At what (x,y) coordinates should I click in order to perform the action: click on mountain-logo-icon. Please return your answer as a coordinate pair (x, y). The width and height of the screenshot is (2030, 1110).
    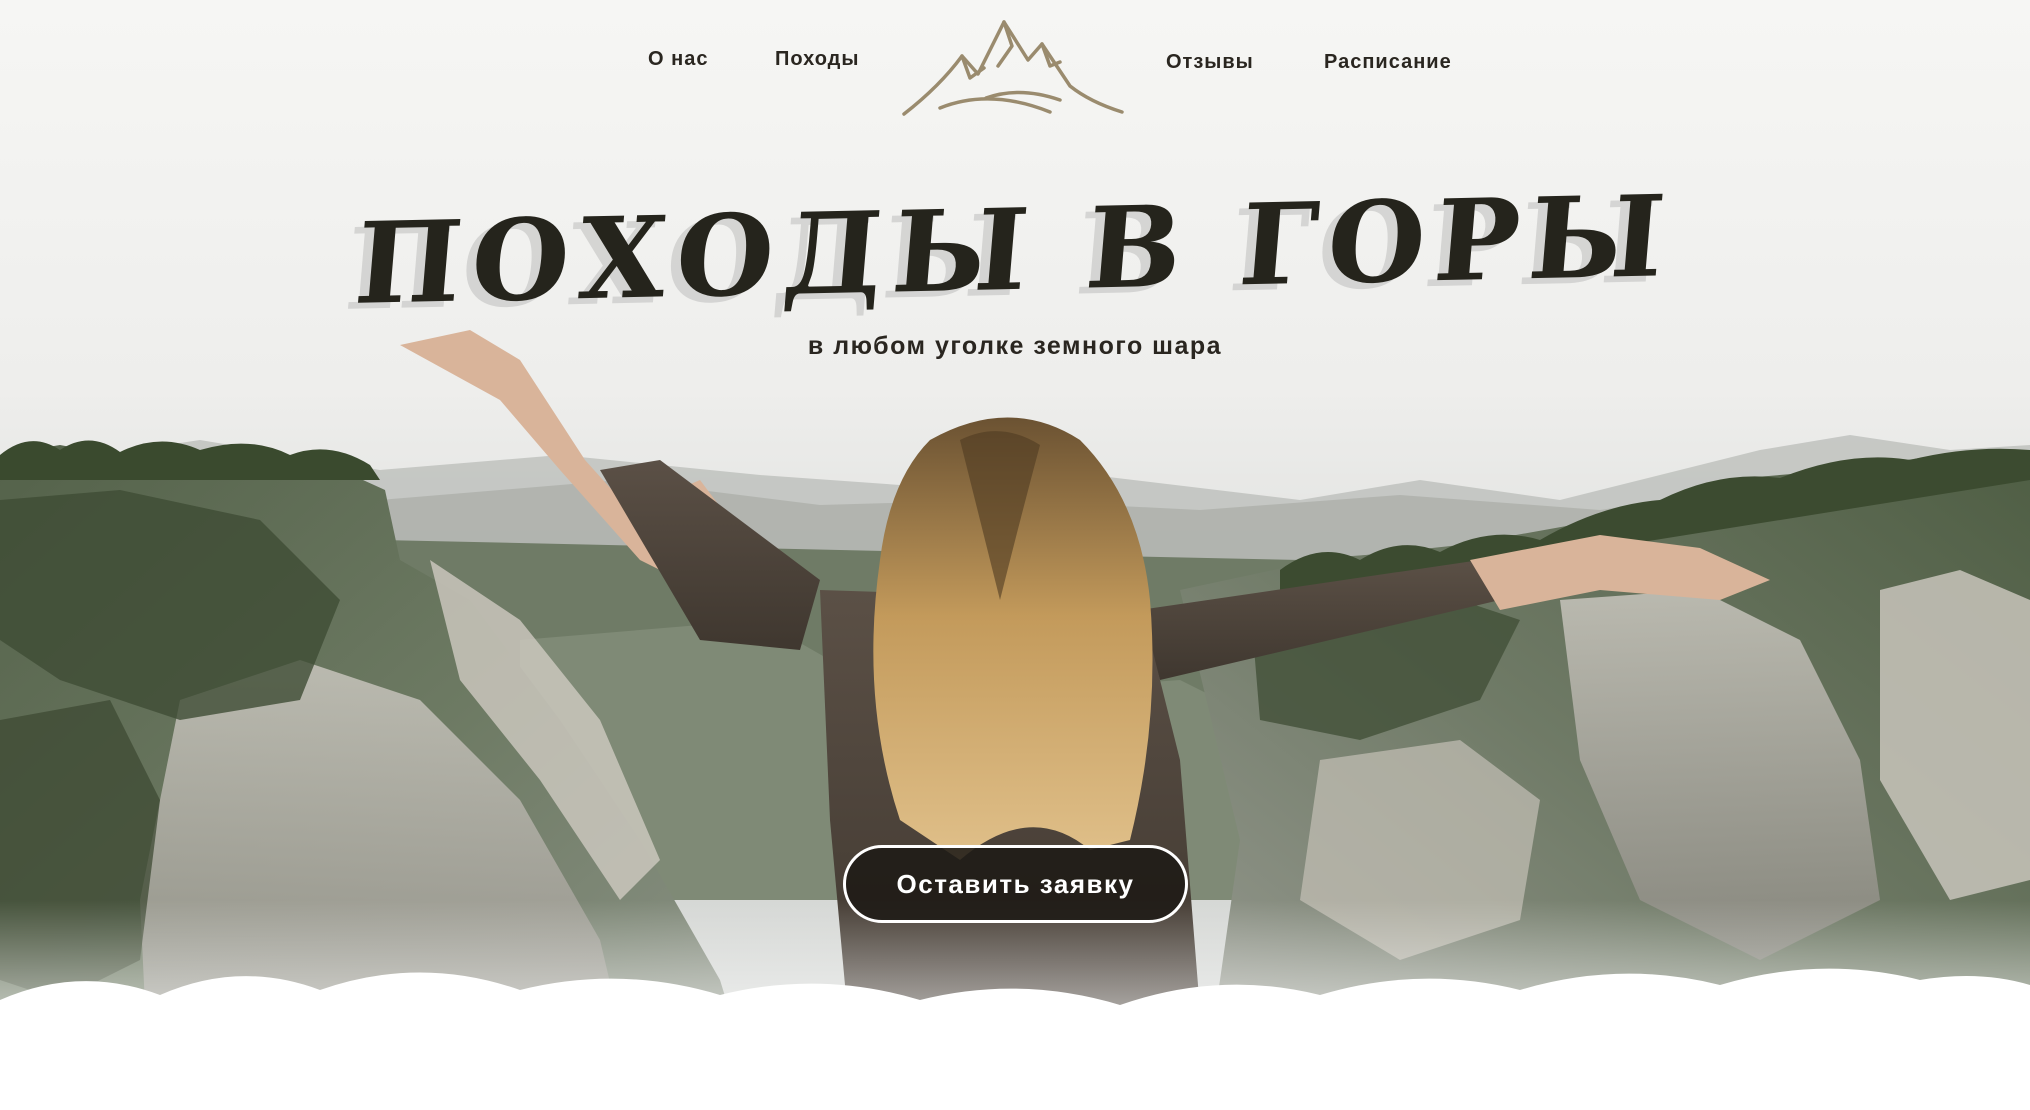
    Looking at the image, I should click on (1015, 70).